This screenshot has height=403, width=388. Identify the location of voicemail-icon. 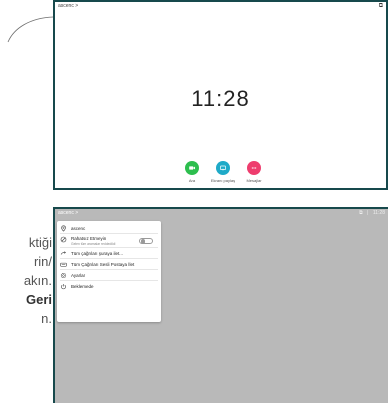
(63, 264).